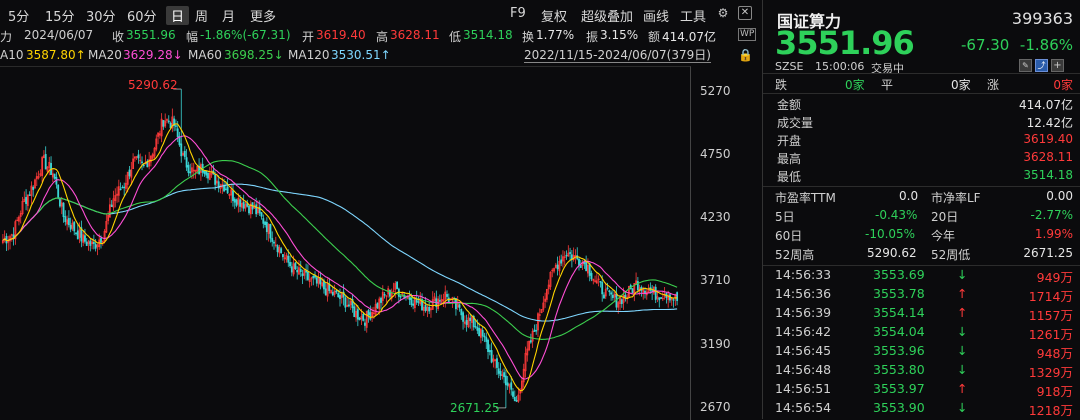 This screenshot has height=420, width=1080. I want to click on ma20-label: MA20, so click(105, 55).